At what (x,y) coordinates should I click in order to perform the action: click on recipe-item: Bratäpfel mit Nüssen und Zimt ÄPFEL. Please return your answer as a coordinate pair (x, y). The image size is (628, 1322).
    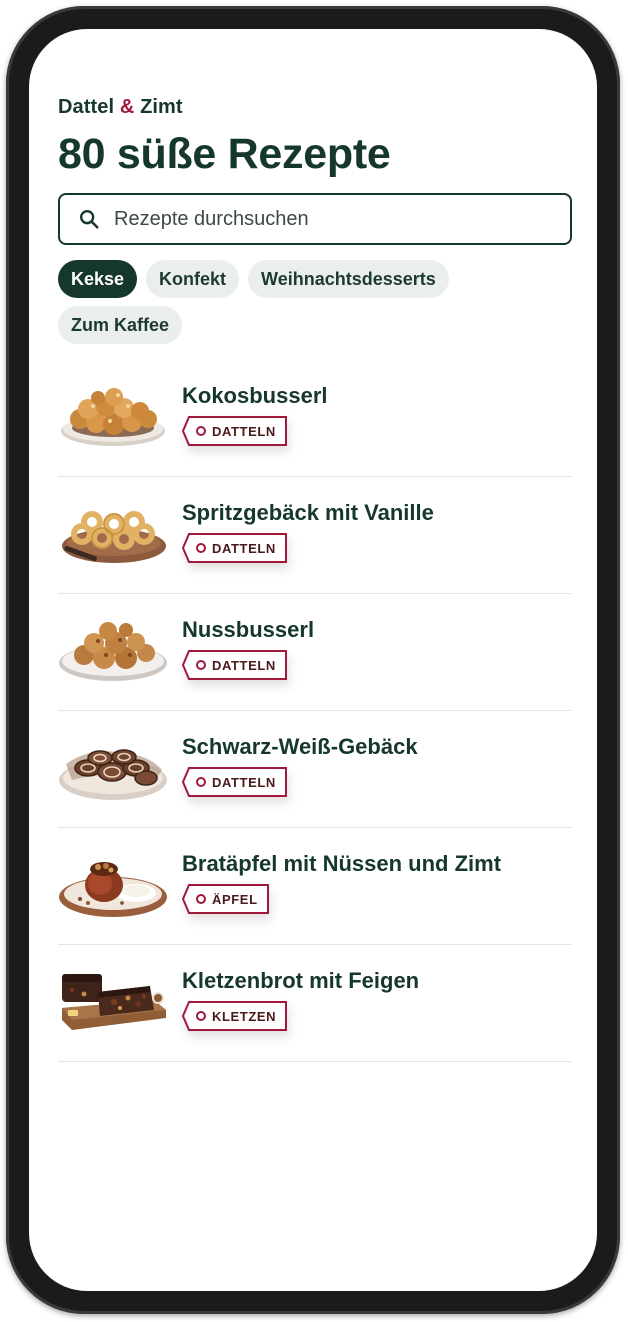
    Looking at the image, I should click on (315, 886).